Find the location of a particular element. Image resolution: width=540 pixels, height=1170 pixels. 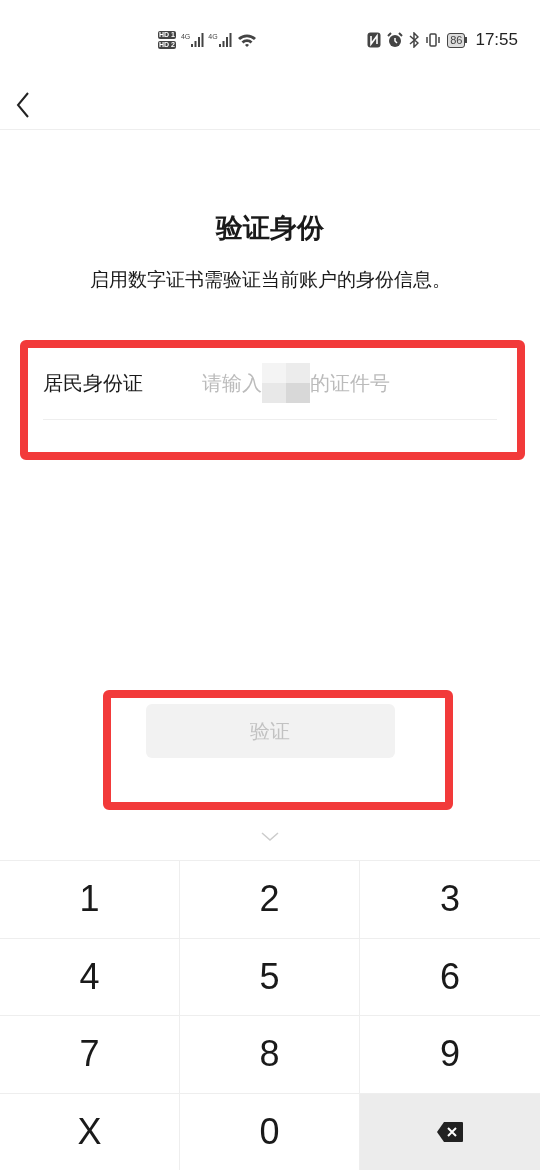

keypad-key: 1 is located at coordinates (90, 900).